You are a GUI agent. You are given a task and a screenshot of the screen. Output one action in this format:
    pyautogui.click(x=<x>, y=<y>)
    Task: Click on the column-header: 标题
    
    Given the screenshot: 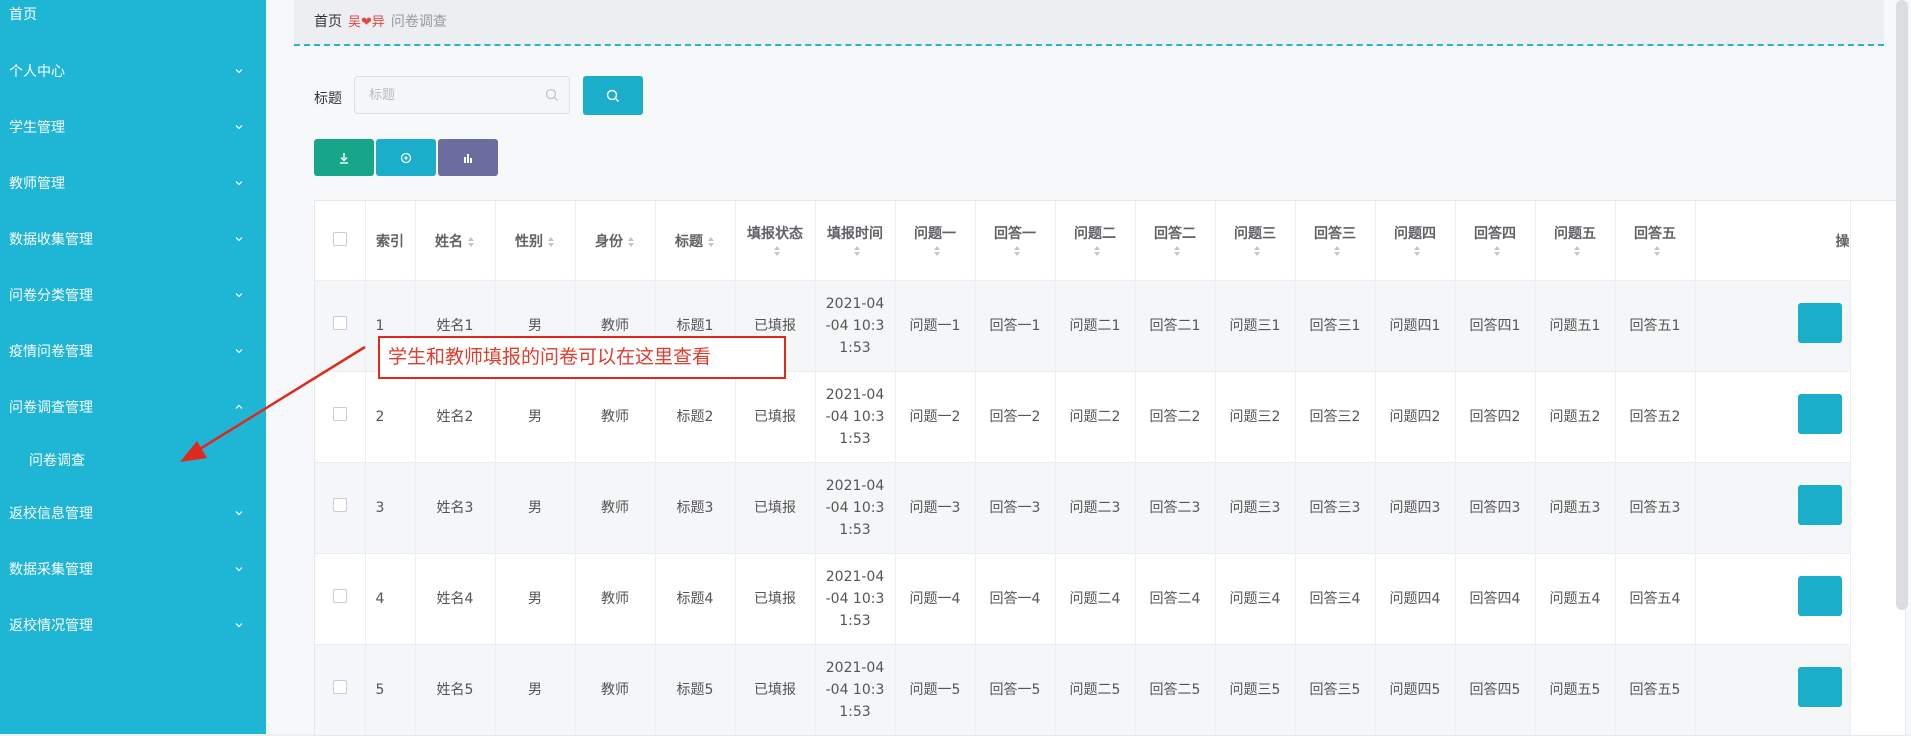 What is the action you would take?
    pyautogui.click(x=695, y=241)
    